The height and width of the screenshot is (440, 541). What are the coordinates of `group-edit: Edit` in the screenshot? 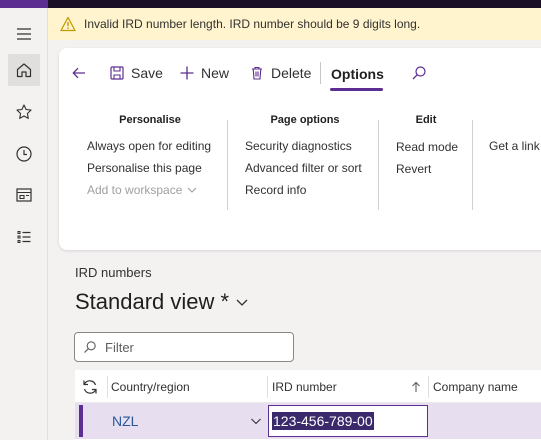 It's located at (426, 120).